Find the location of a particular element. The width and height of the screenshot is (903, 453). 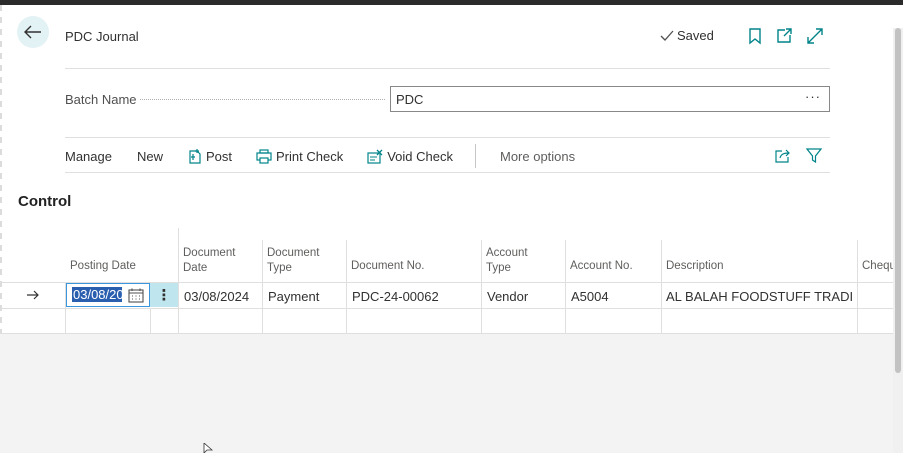

row-actions-button: ⋮ is located at coordinates (164, 295).